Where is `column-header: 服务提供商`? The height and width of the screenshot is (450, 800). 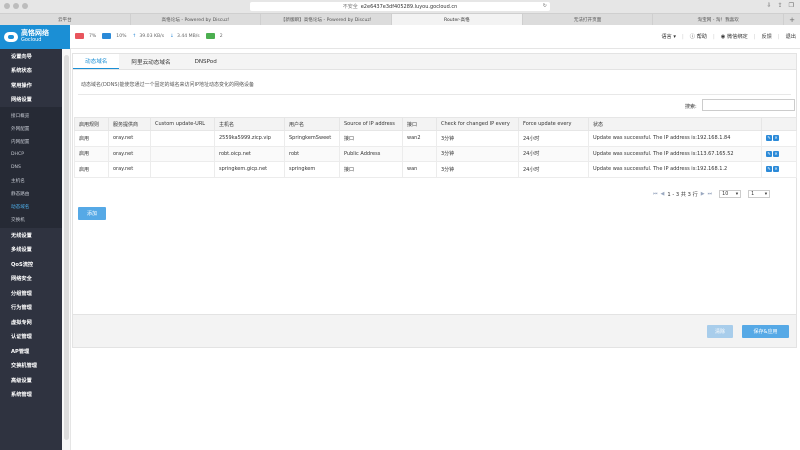 column-header: 服务提供商 is located at coordinates (129, 124).